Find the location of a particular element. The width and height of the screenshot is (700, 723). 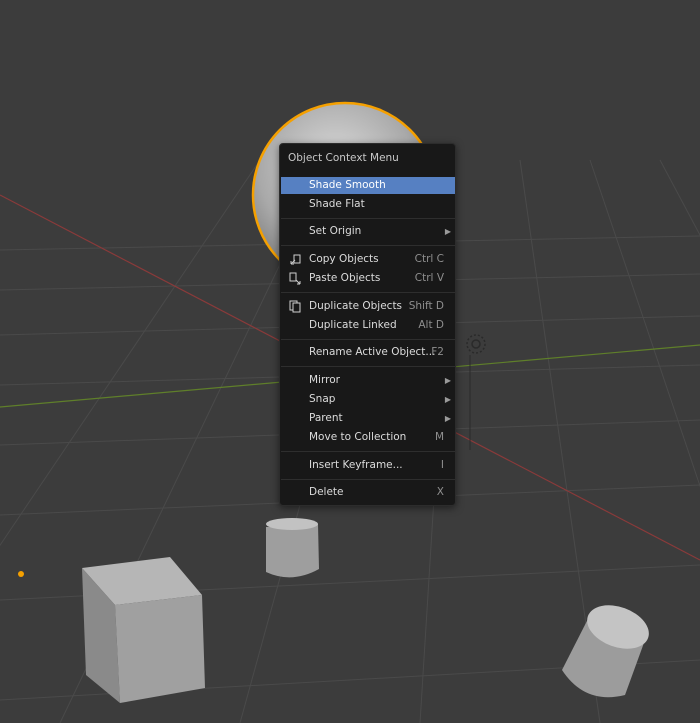

menu-item-shortcut: X is located at coordinates (440, 492).